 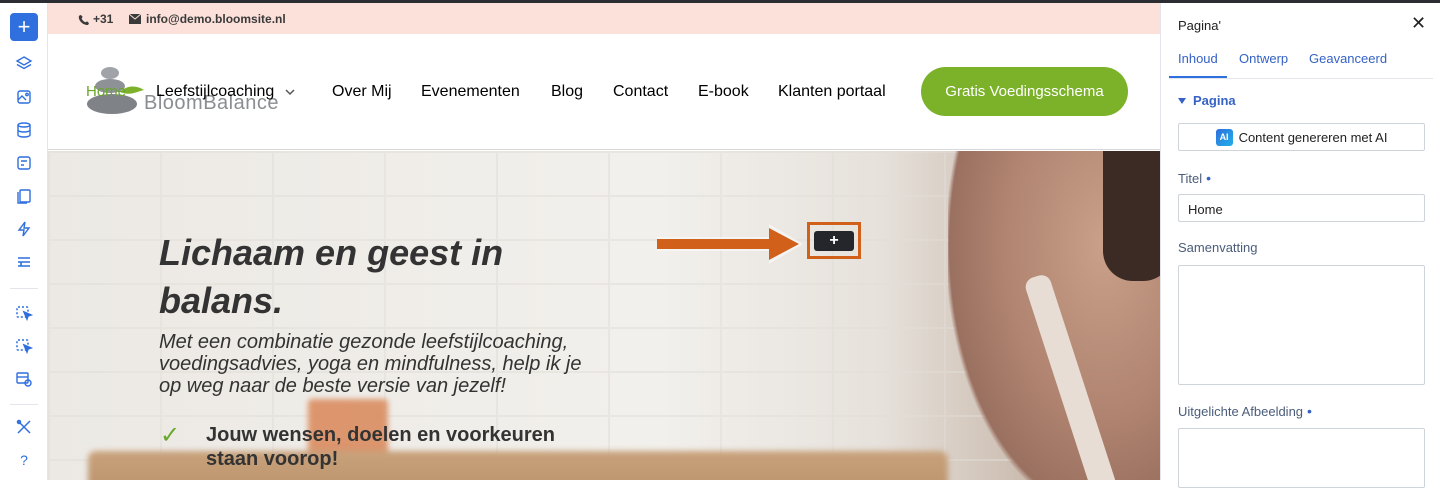 I want to click on summary-textarea, so click(x=1301, y=325).